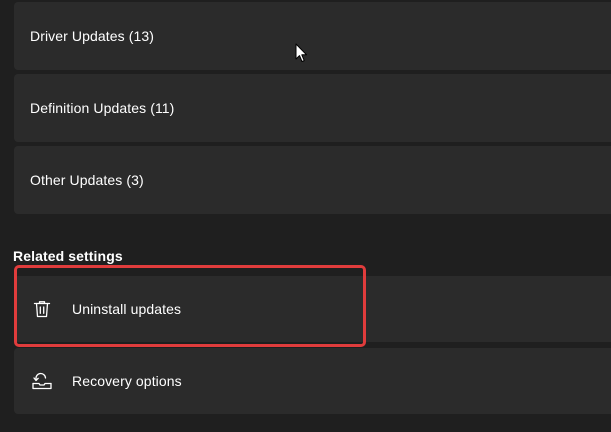 The width and height of the screenshot is (611, 432). Describe the element at coordinates (127, 381) in the screenshot. I see `recovery-options-label: Recovery options` at that location.